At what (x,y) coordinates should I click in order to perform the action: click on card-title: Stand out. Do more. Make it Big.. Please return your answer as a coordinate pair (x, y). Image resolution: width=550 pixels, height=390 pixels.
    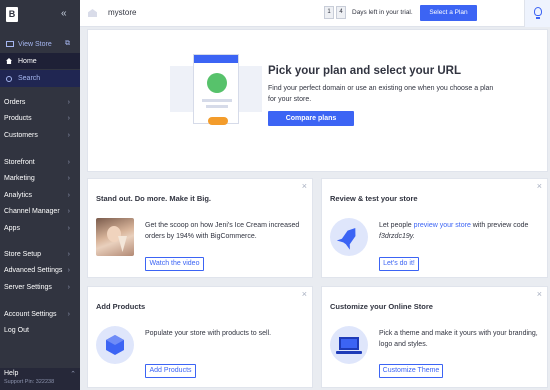
    Looking at the image, I should click on (154, 198).